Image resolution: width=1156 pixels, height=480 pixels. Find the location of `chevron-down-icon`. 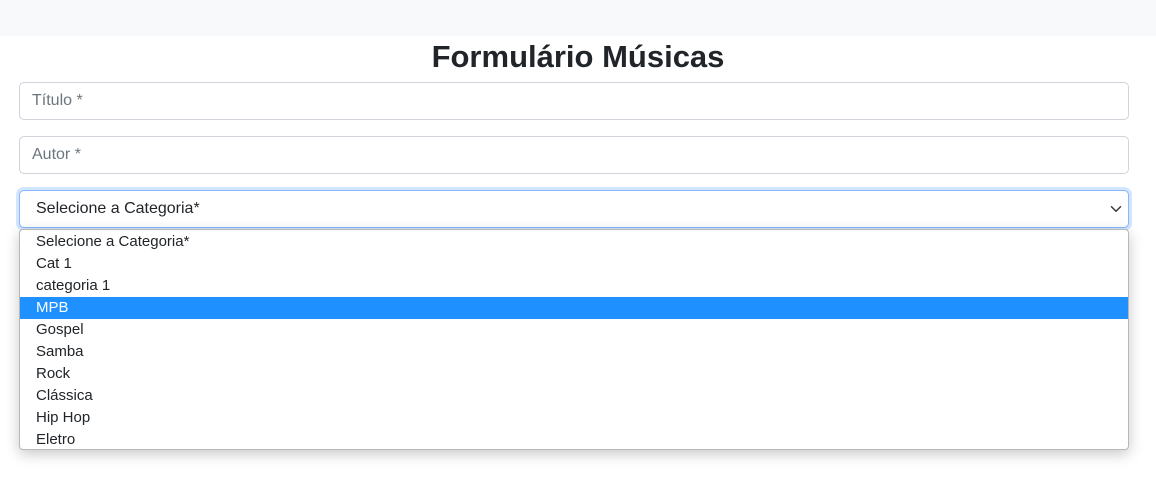

chevron-down-icon is located at coordinates (1116, 209).